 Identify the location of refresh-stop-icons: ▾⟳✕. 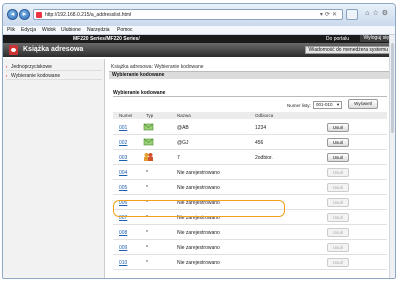
(329, 14).